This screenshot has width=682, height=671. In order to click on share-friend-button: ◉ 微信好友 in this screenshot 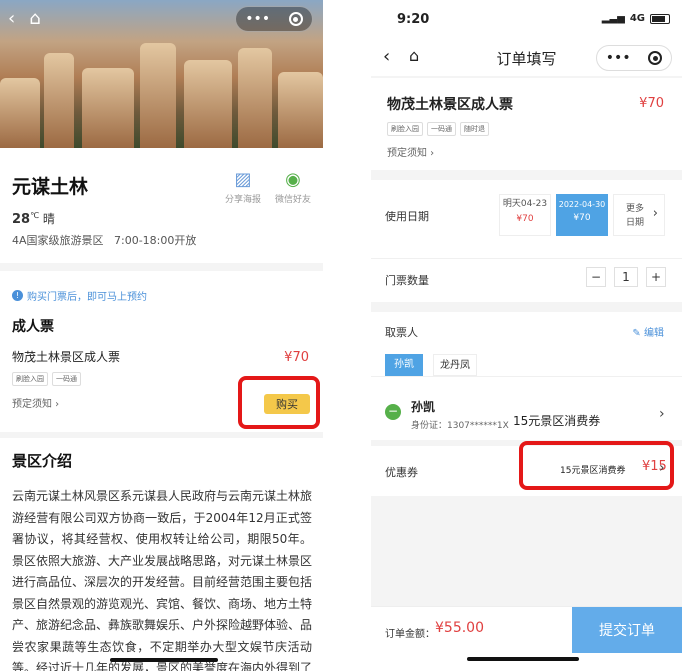, I will do `click(293, 186)`.